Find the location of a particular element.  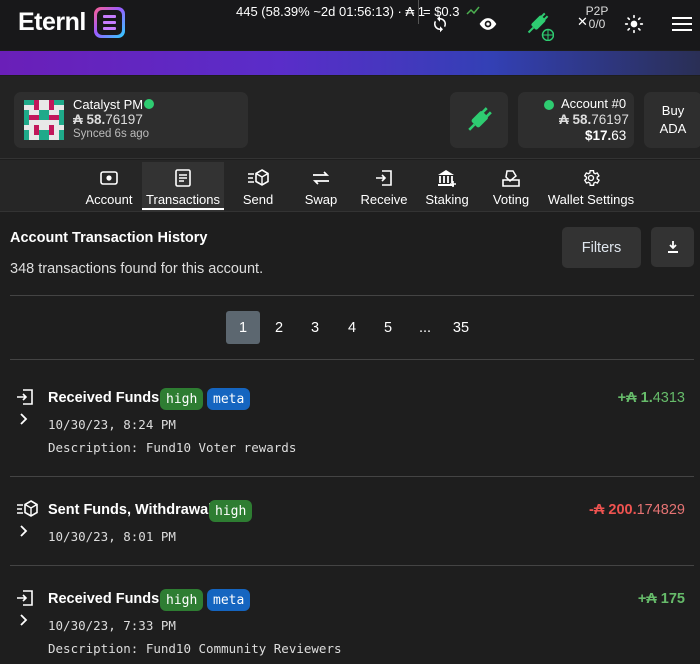

filters-button: Filters is located at coordinates (601, 247).